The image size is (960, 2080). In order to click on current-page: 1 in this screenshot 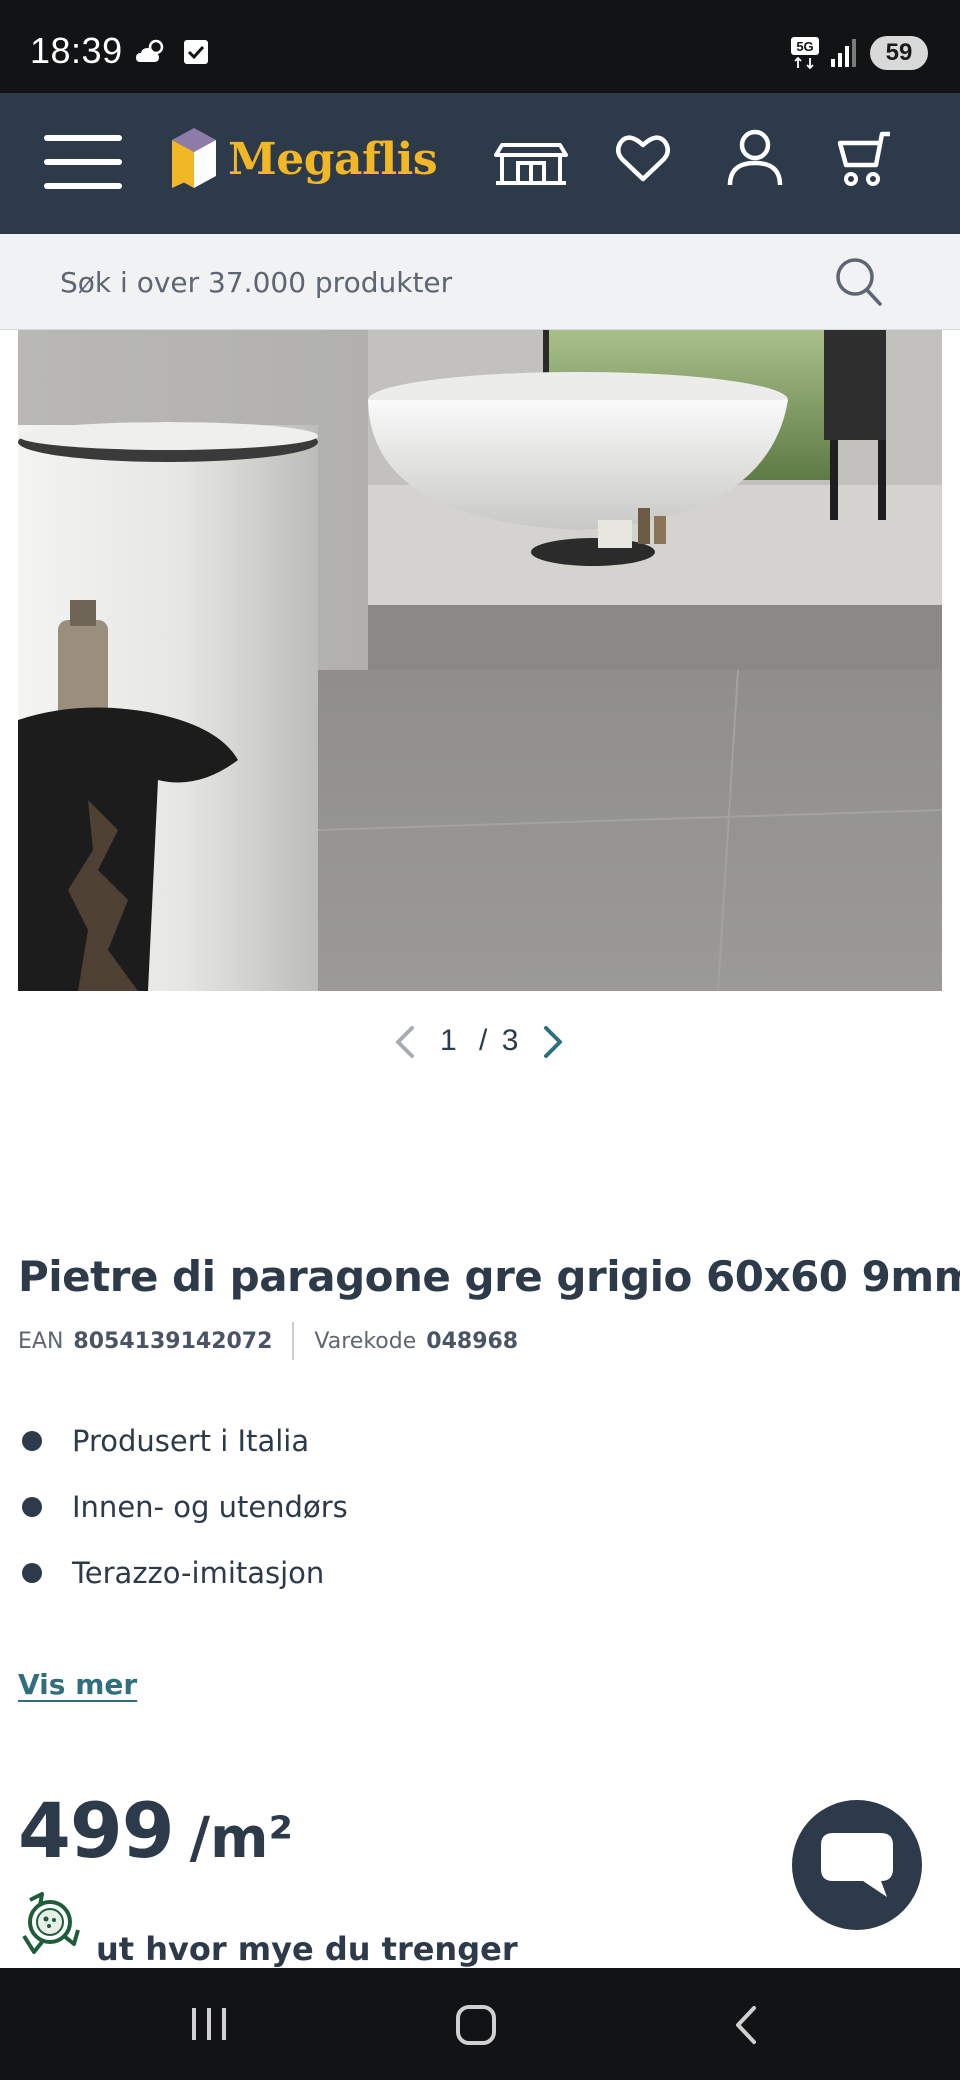, I will do `click(448, 1040)`.